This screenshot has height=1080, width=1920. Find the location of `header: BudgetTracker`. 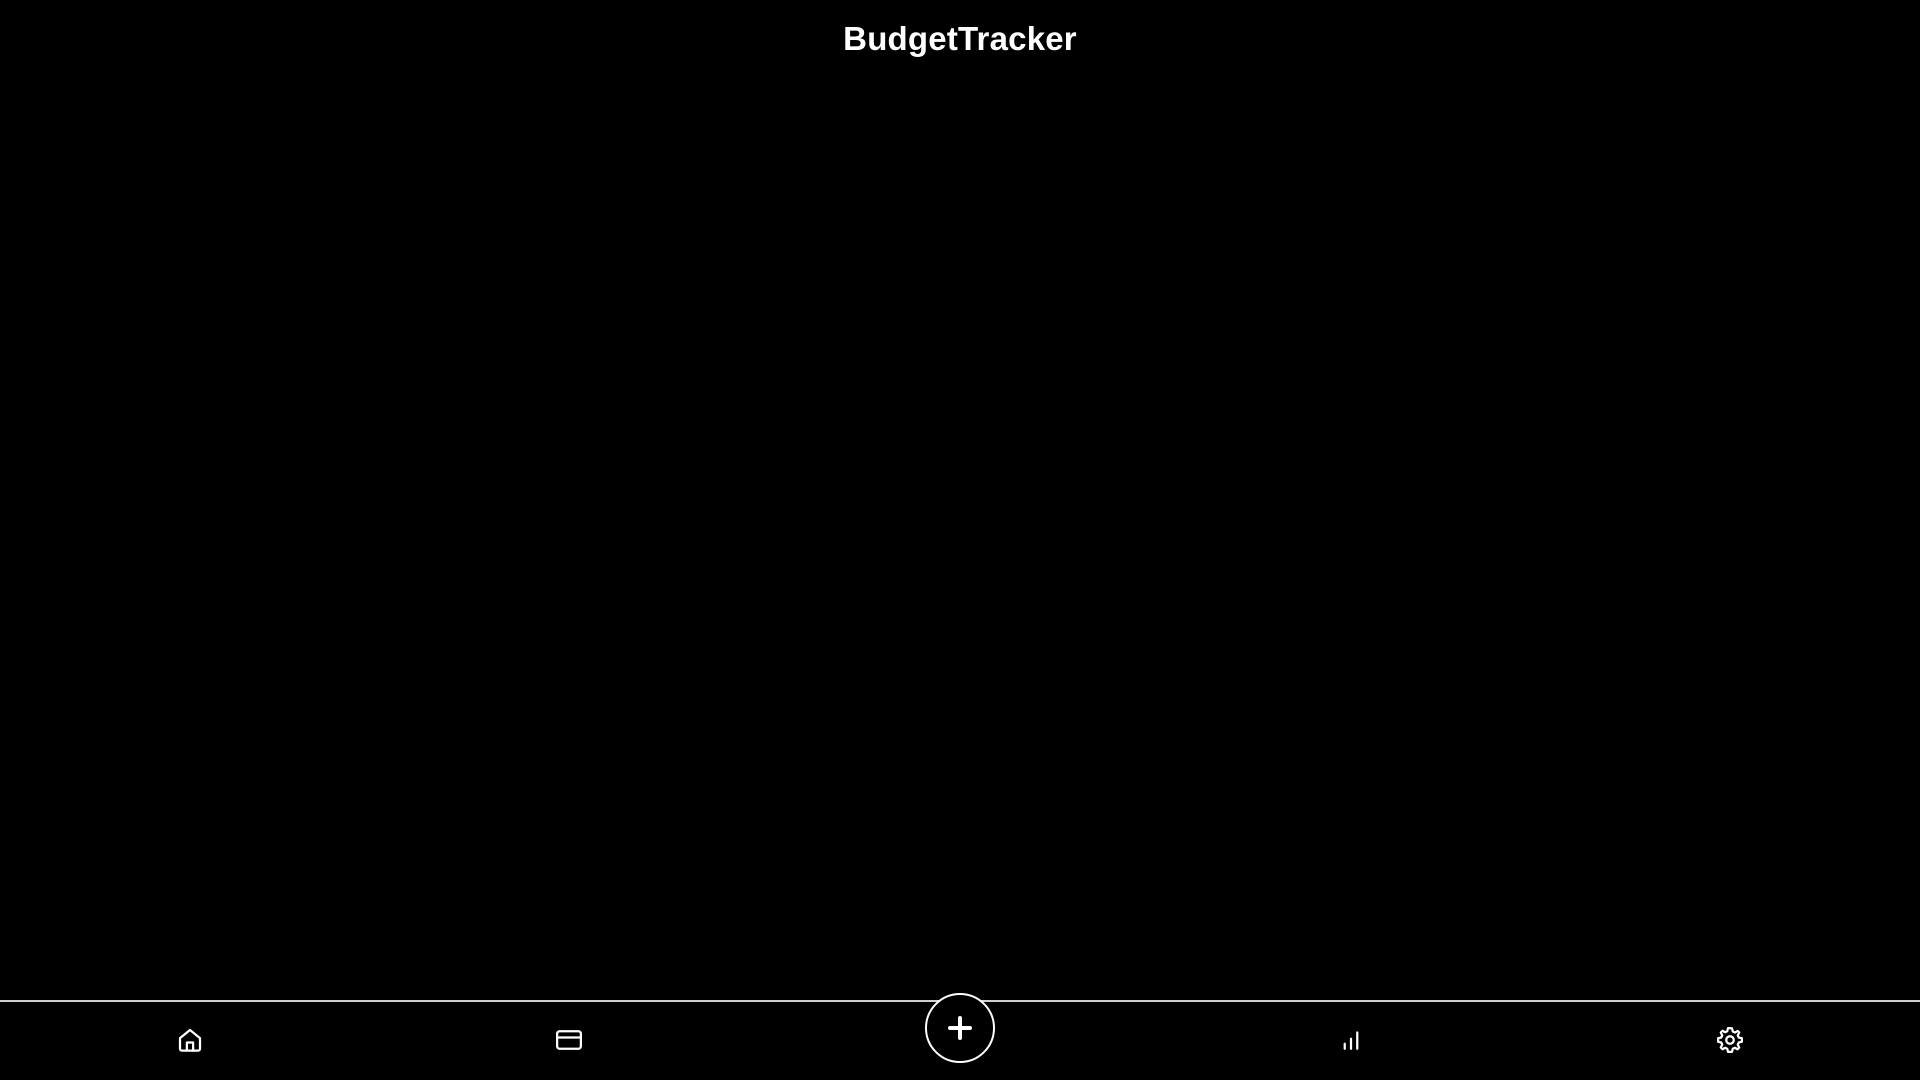

header: BudgetTracker is located at coordinates (960, 39).